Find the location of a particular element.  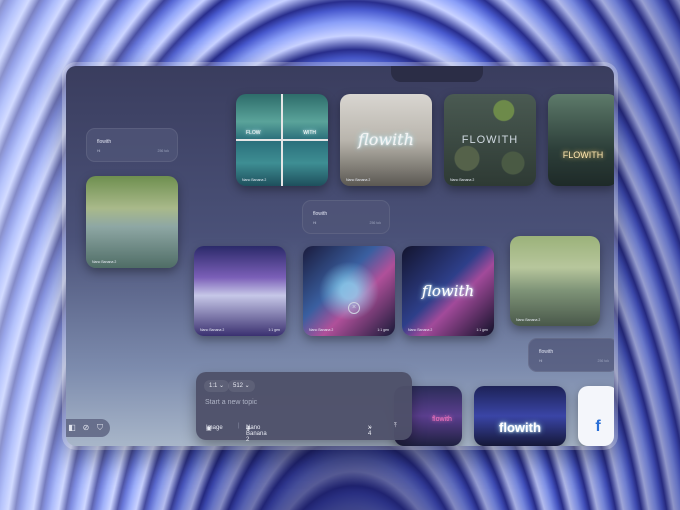

window-notch is located at coordinates (437, 74).